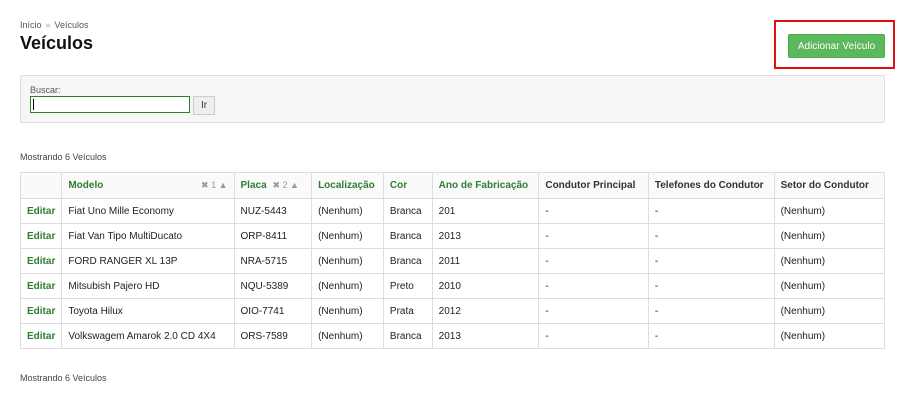  Describe the element at coordinates (347, 185) in the screenshot. I see `header-localizacao: Localização` at that location.